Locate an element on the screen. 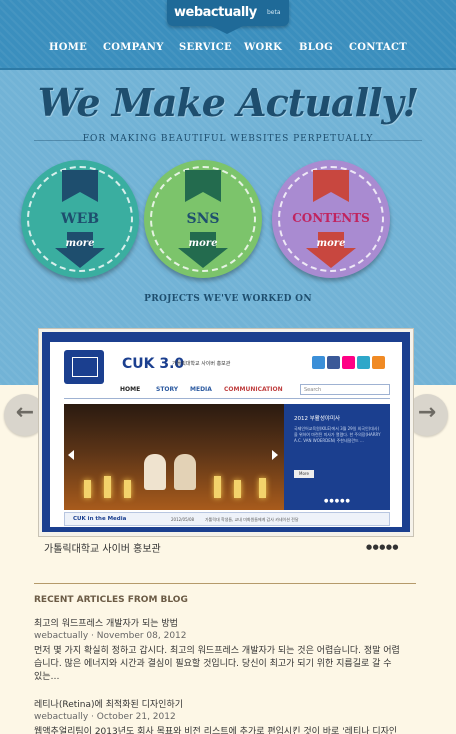 Image resolution: width=456 pixels, height=734 pixels. badge-web: WEB more is located at coordinates (80, 219).